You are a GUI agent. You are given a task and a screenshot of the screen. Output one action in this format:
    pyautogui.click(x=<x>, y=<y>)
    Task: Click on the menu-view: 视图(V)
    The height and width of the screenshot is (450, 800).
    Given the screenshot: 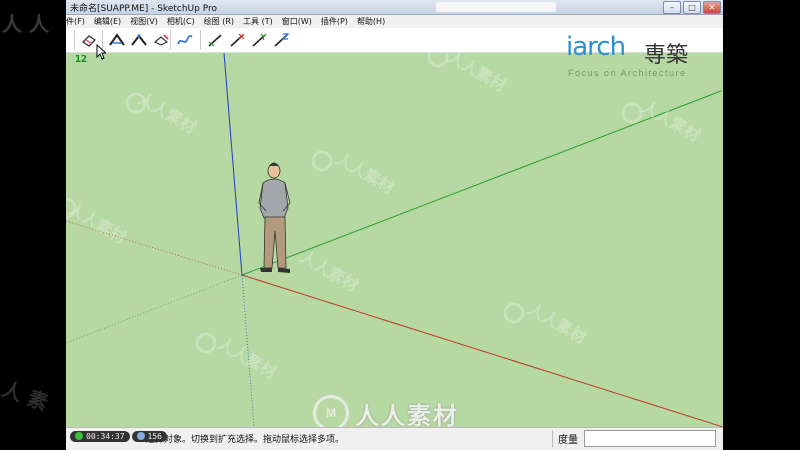 What is the action you would take?
    pyautogui.click(x=144, y=21)
    